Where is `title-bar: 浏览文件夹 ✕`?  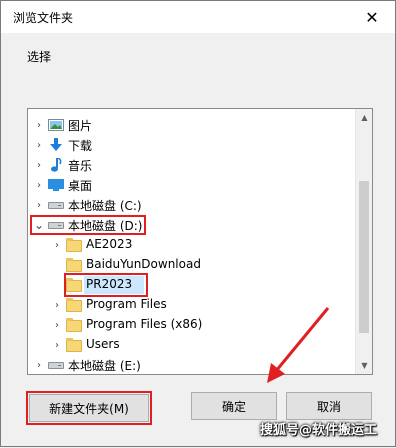 title-bar: 浏览文件夹 ✕ is located at coordinates (198, 17).